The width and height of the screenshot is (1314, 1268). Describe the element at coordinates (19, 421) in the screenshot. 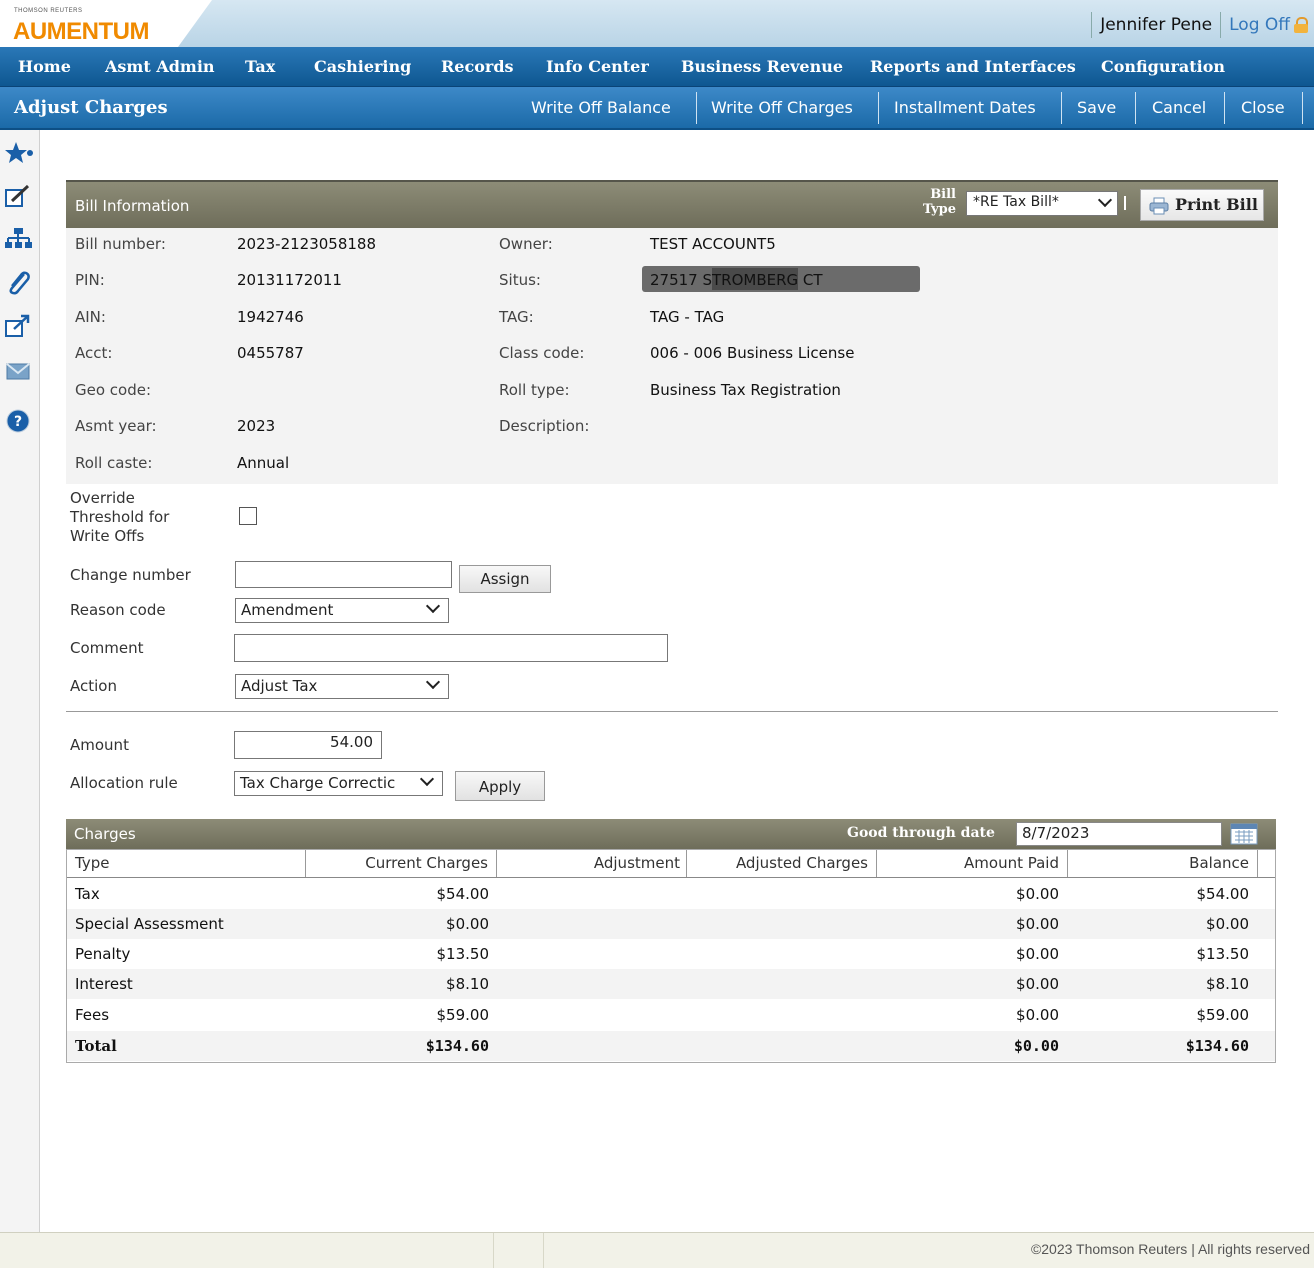

I see `help-icon: ?` at that location.